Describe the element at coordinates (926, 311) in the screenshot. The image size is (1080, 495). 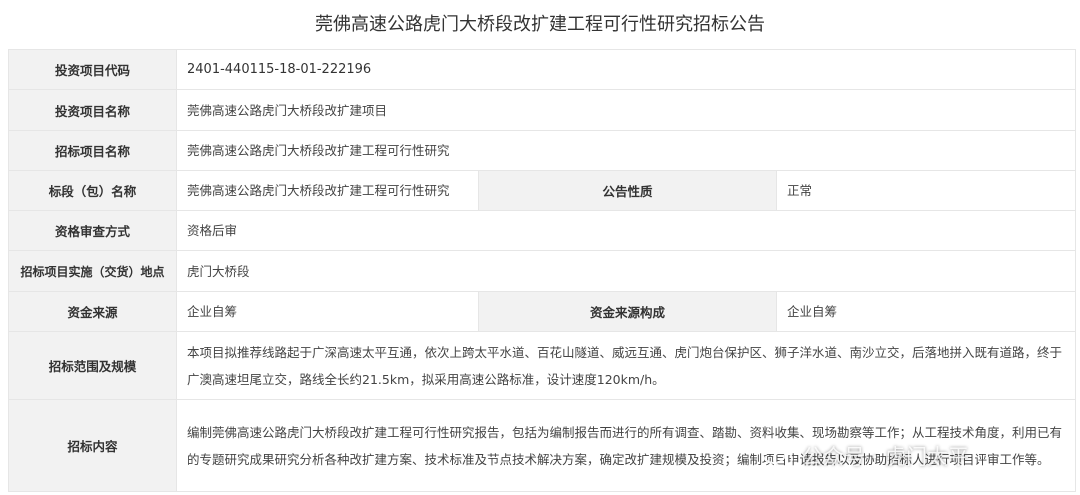
I see `funding-composition-value: 企业自筹` at that location.